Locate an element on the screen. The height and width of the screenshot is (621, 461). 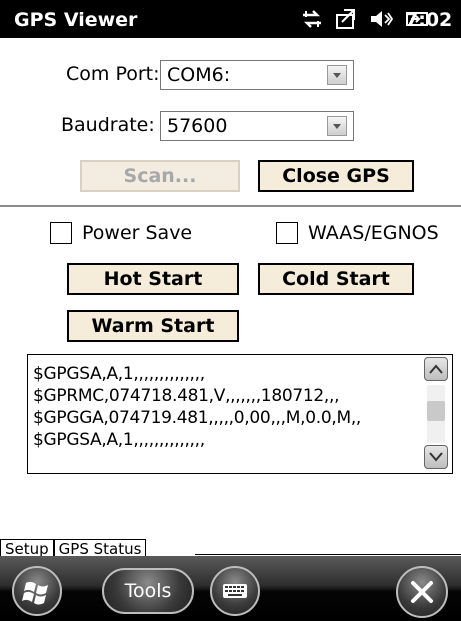
hot-start-button: Hot Start is located at coordinates (153, 279).